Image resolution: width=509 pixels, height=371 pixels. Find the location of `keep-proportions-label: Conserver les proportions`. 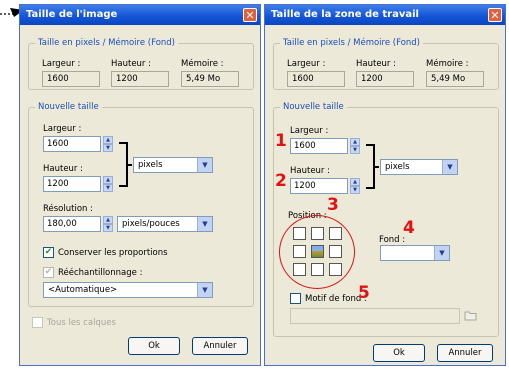

keep-proportions-label: Conserver les proportions is located at coordinates (113, 253).